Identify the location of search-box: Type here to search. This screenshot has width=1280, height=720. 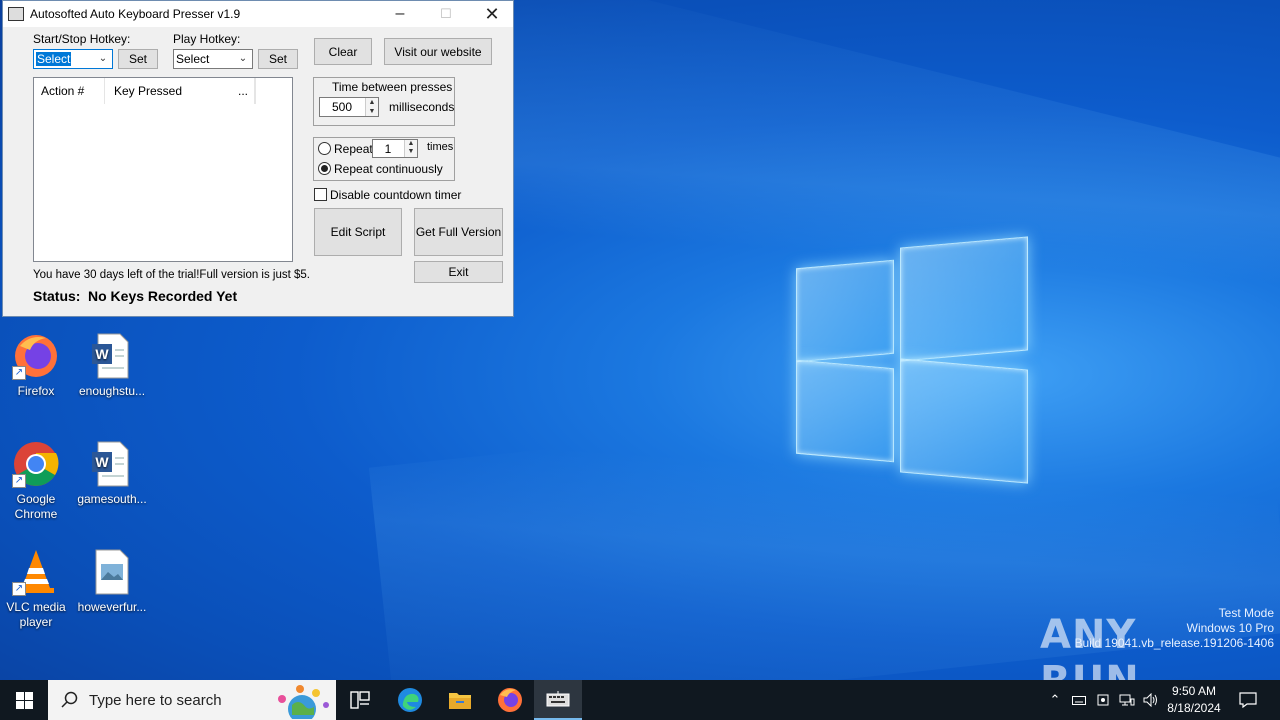
(192, 700).